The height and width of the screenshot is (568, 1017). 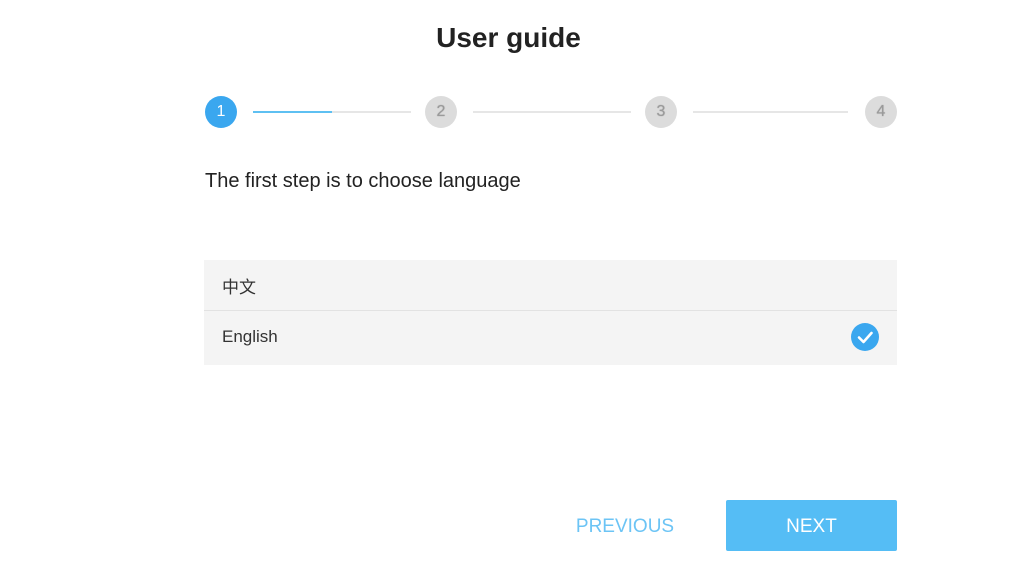 I want to click on step-1: 1, so click(x=221, y=112).